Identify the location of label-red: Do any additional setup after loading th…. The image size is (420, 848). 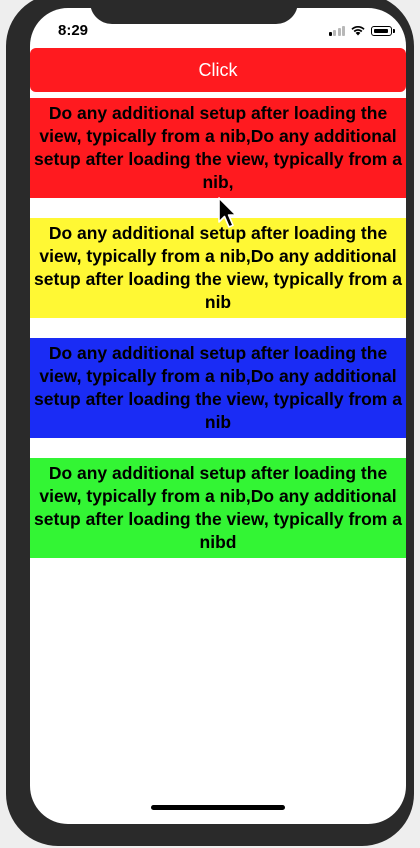
(218, 148).